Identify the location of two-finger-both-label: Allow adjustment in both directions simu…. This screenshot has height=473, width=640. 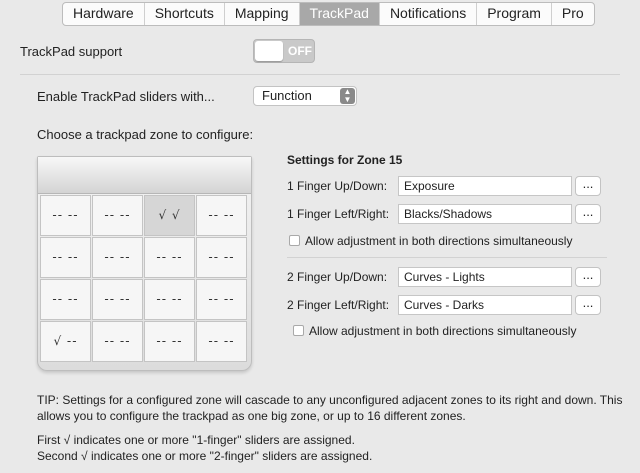
(443, 331).